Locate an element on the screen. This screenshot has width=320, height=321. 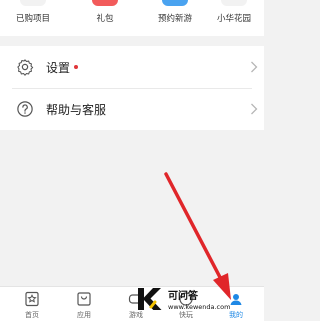
quick-link-label: 小华花园 is located at coordinates (233, 19).